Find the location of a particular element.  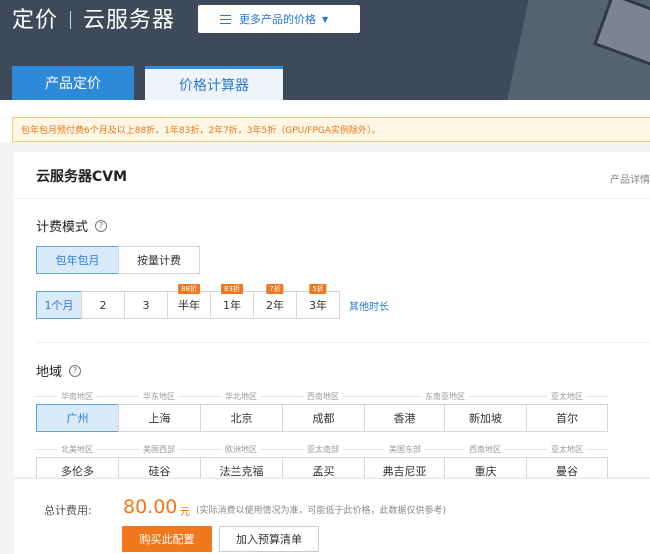

title-divider is located at coordinates (71, 20).